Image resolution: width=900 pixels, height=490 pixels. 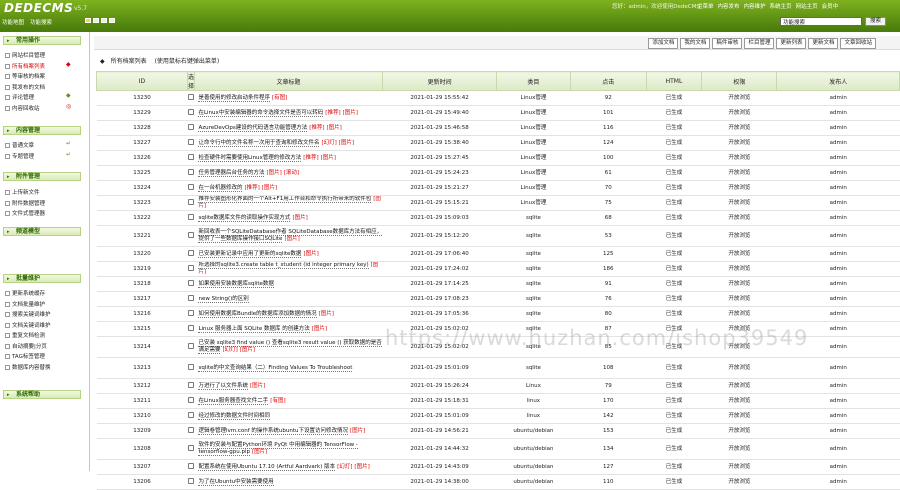 What do you see at coordinates (830, 6) in the screenshot?
I see `nav-member: 会员中` at bounding box center [830, 6].